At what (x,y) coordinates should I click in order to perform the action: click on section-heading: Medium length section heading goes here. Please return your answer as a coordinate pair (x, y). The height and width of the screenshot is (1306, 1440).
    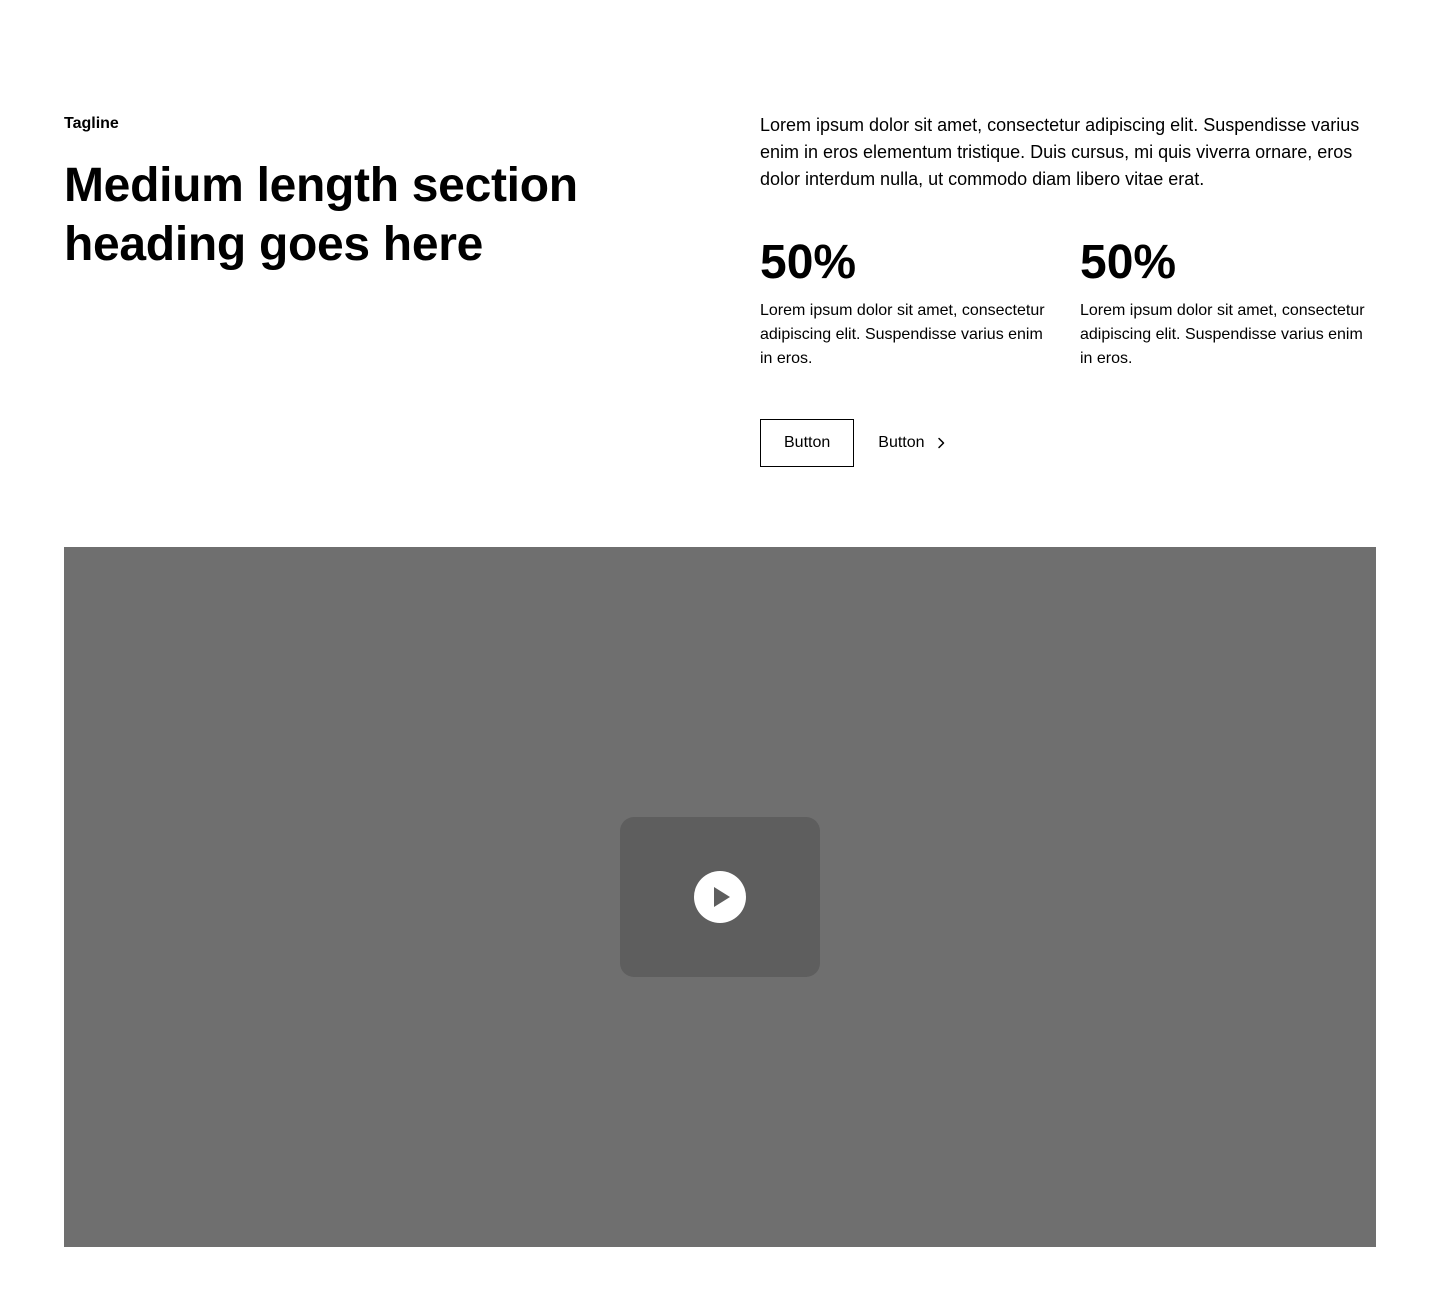
    Looking at the image, I should click on (321, 215).